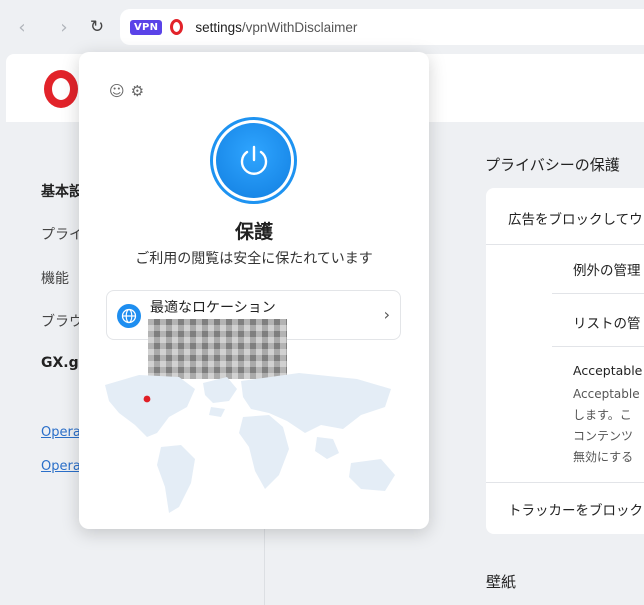  What do you see at coordinates (552, 165) in the screenshot?
I see `section-title-privacy: プライバシーの保護` at bounding box center [552, 165].